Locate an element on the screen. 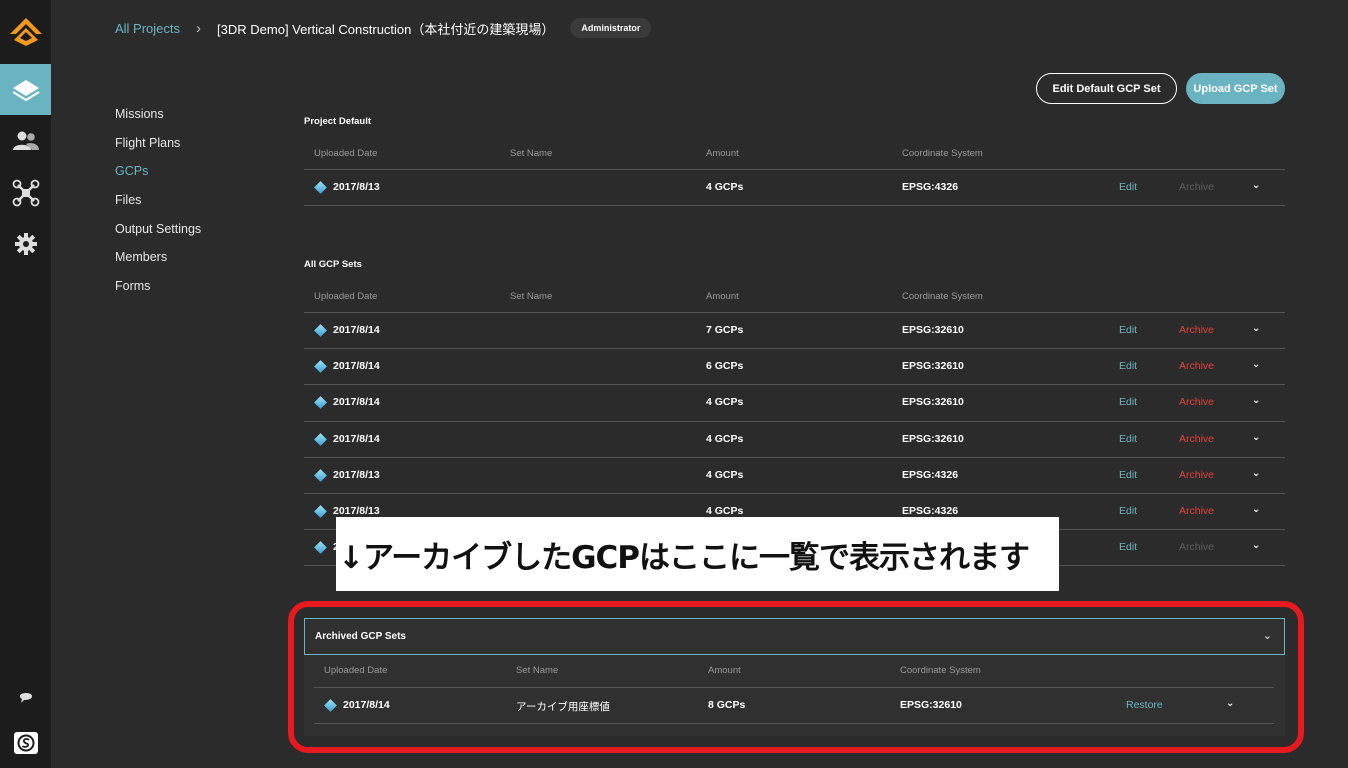 This screenshot has width=1348, height=768. layers-icon is located at coordinates (25, 89).